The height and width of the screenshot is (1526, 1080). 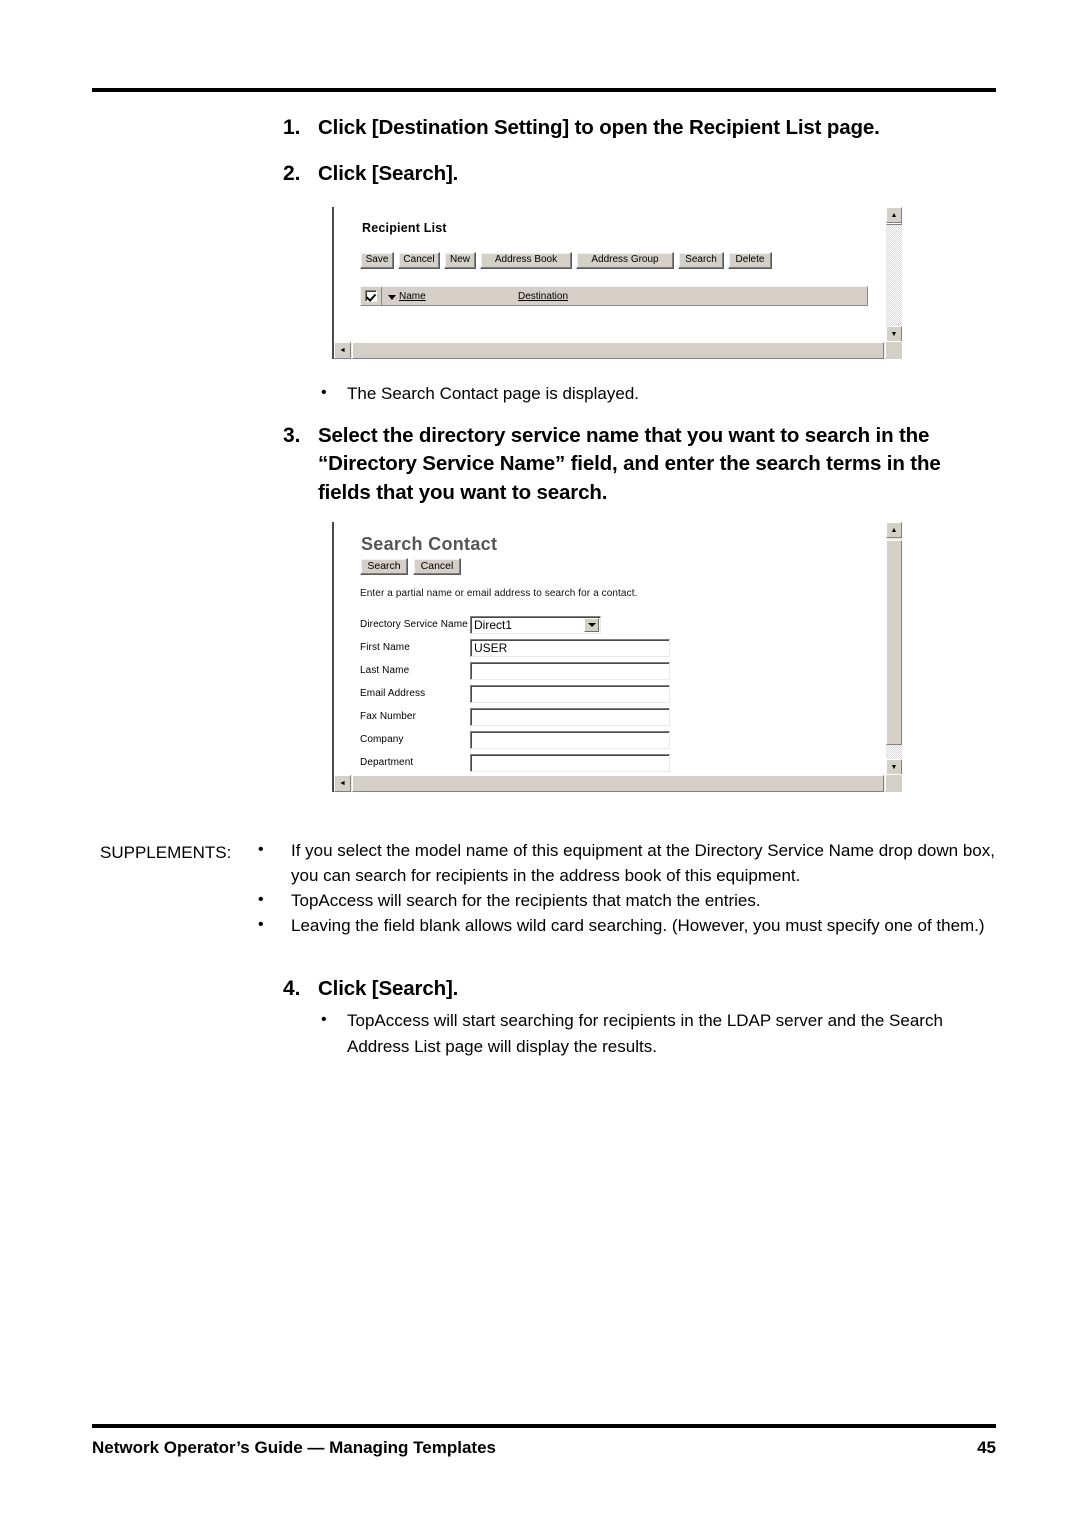 I want to click on search-contact-vscroll-thumb, so click(x=894, y=642).